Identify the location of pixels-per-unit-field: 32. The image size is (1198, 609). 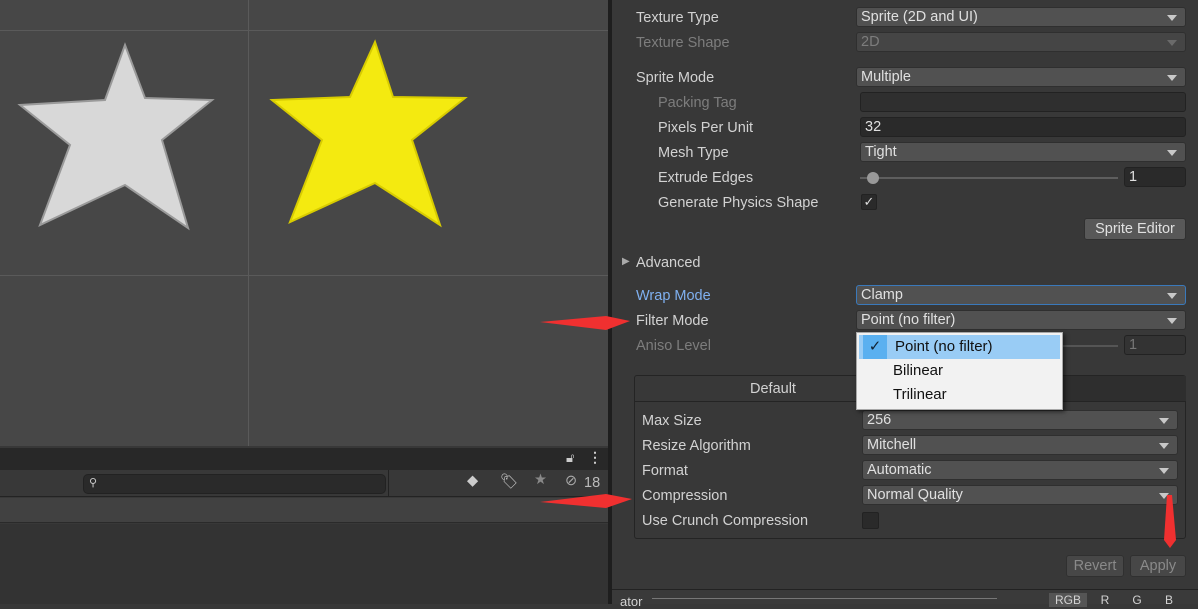
(1023, 127).